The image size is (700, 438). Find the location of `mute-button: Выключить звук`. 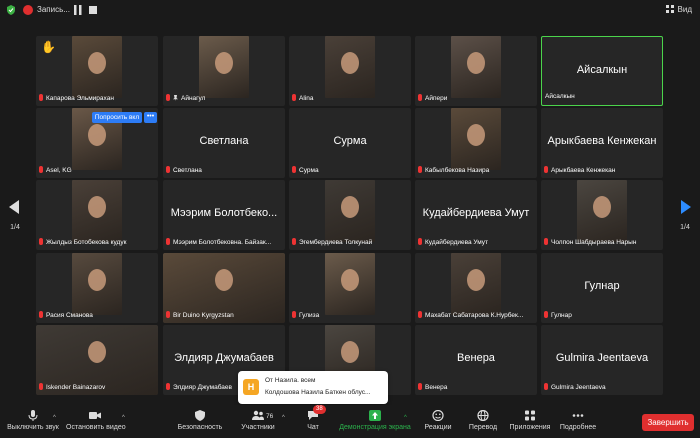

mute-button: Выключить звук is located at coordinates (33, 422).